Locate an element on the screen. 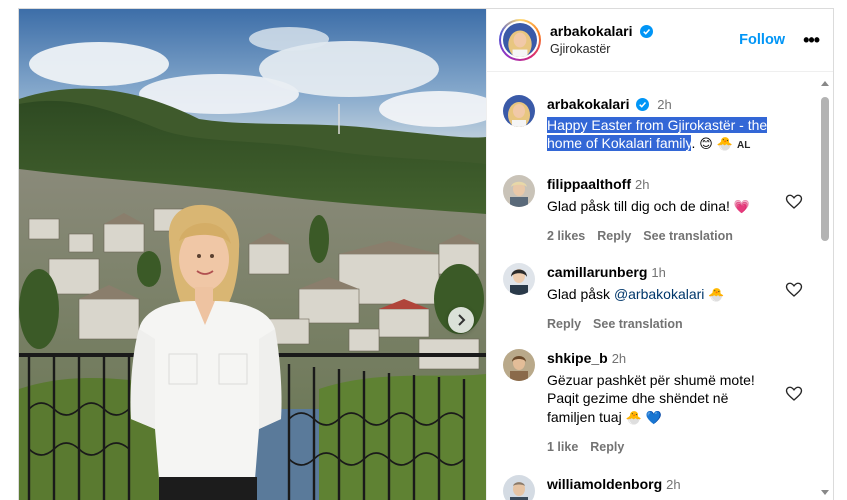 The image size is (847, 500). comment-username: williamoldenborg is located at coordinates (604, 484).